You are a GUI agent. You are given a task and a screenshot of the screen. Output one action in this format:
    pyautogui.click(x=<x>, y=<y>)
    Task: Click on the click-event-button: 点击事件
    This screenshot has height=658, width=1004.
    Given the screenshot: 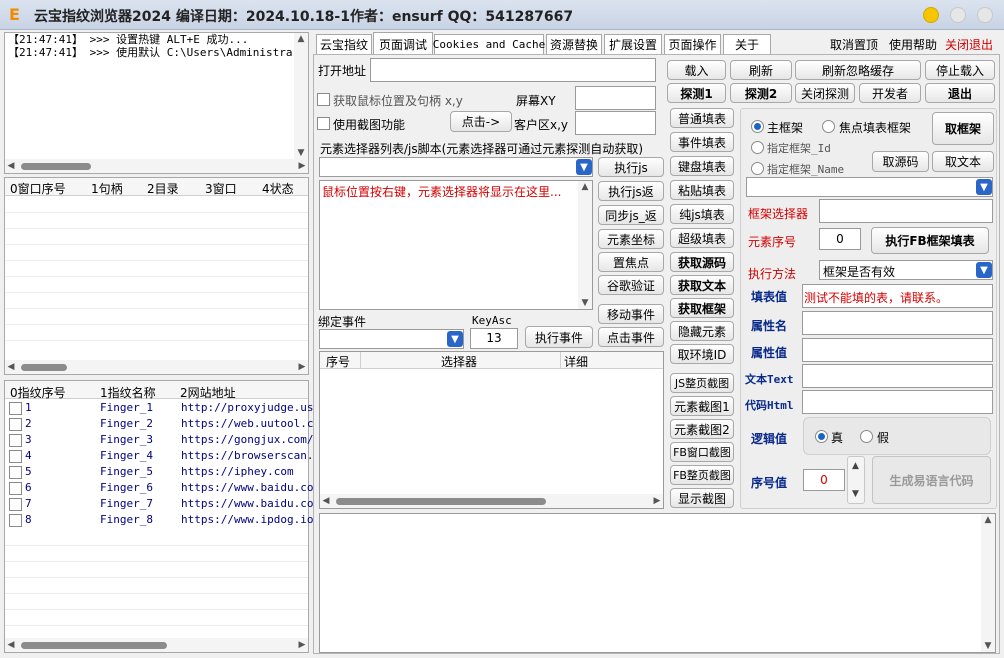 What is the action you would take?
    pyautogui.click(x=631, y=337)
    